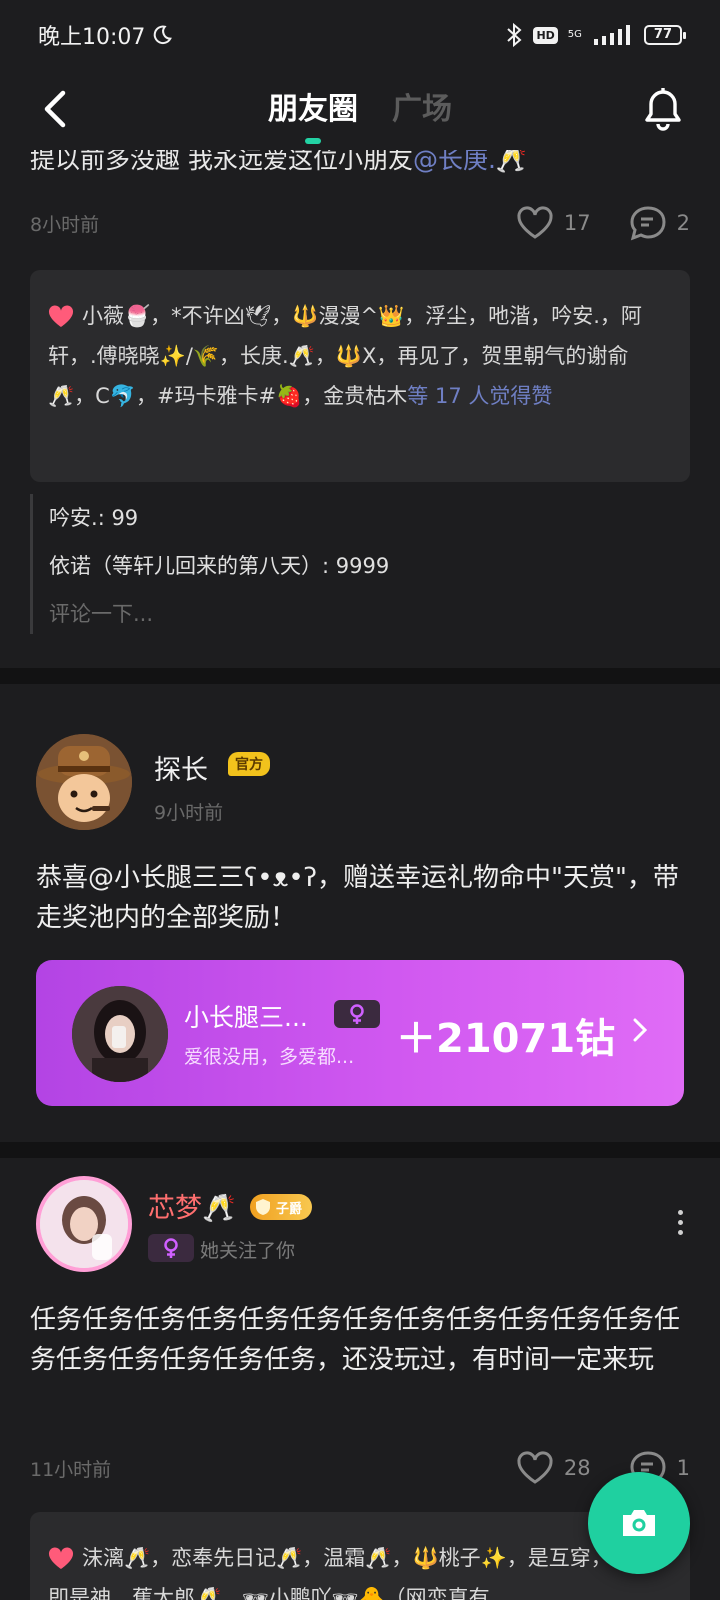 The height and width of the screenshot is (1600, 720). Describe the element at coordinates (263, 1207) in the screenshot. I see `rank-shield-icon` at that location.